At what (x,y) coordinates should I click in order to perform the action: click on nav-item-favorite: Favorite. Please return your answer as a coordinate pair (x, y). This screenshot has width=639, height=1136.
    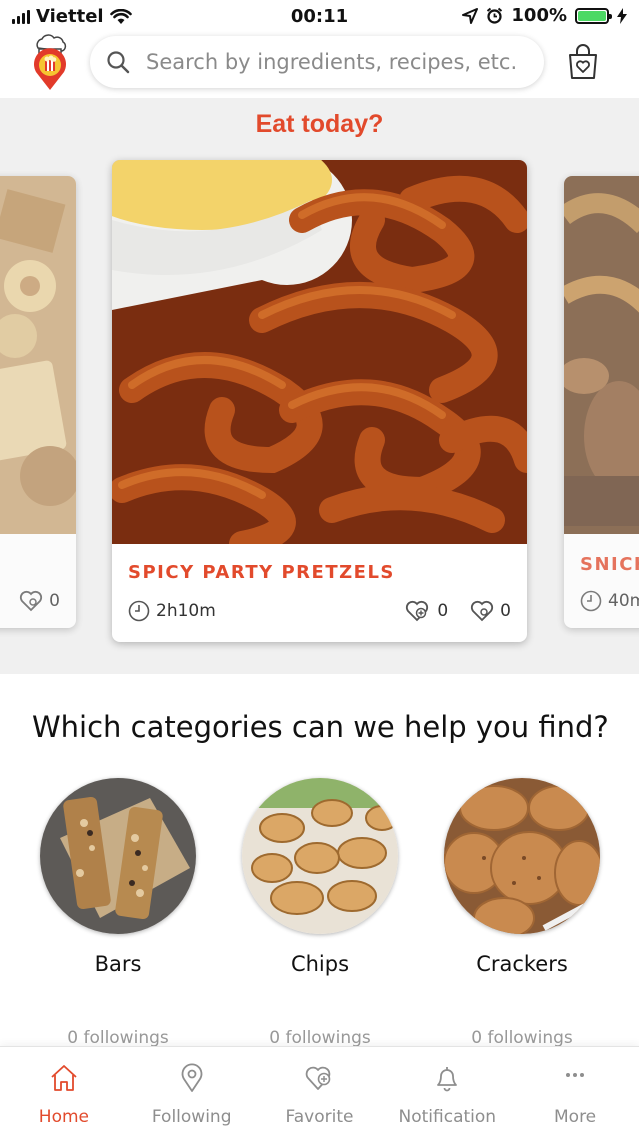
    Looking at the image, I should click on (320, 1091).